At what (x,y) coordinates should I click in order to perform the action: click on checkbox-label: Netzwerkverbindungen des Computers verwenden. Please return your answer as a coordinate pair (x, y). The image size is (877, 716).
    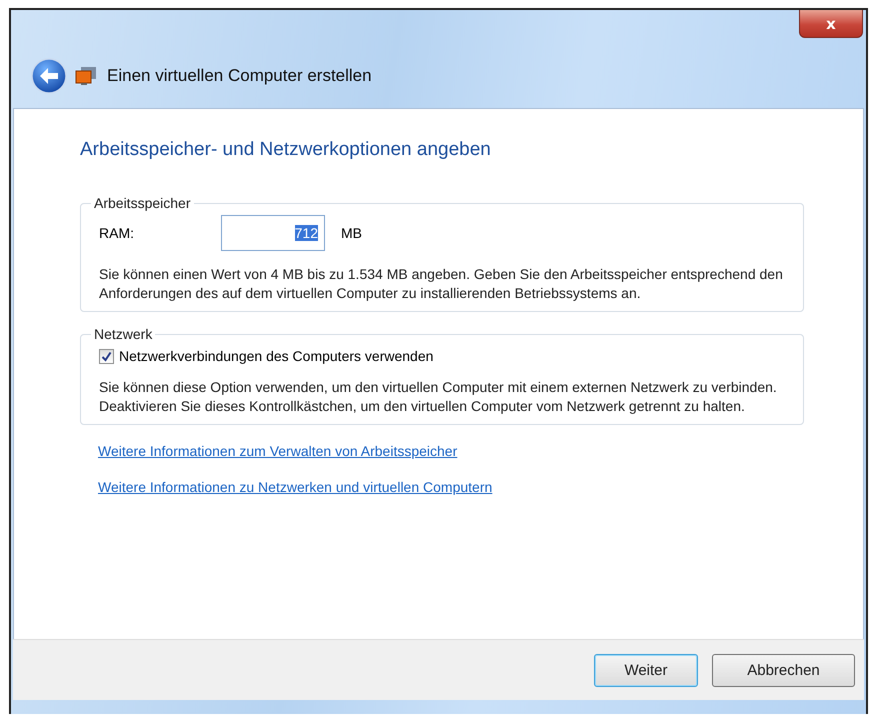
    Looking at the image, I should click on (276, 356).